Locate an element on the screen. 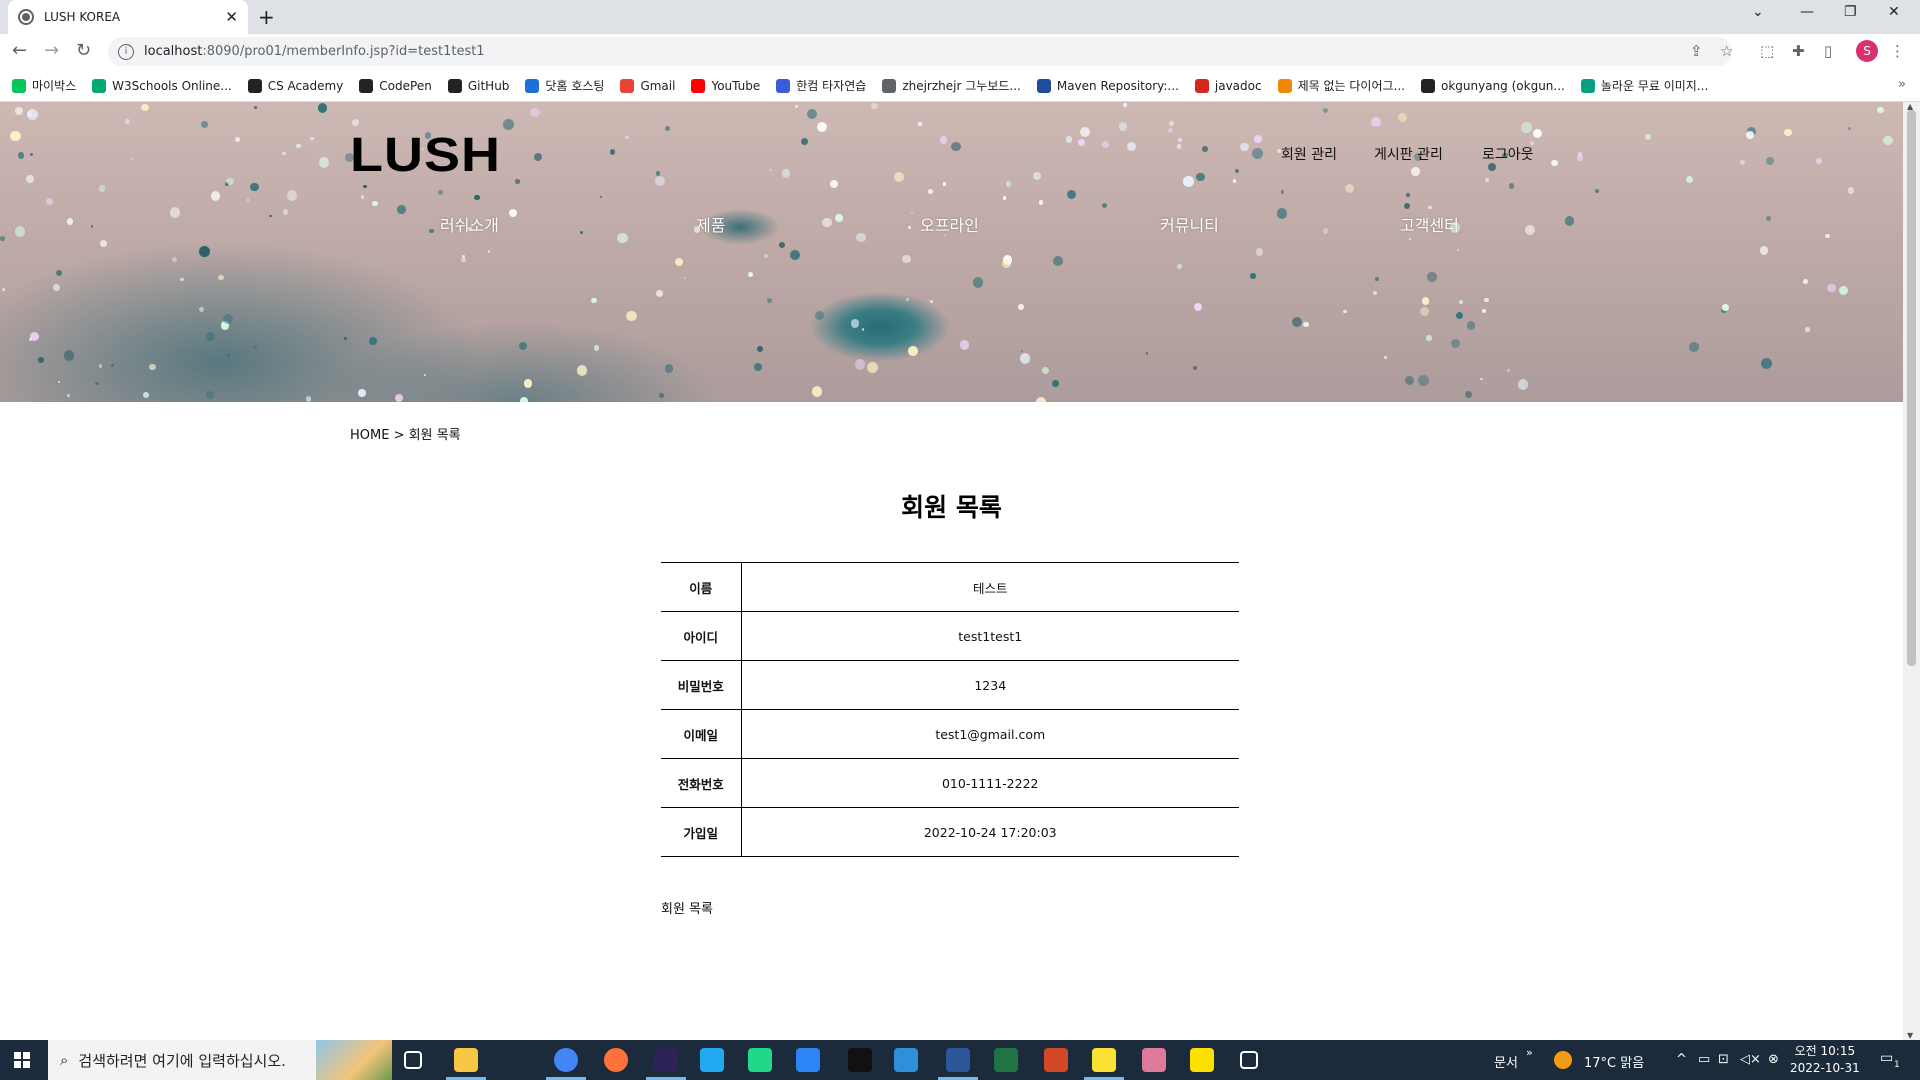 Image resolution: width=1920 pixels, height=1080 pixels. scrollbar-thumb is located at coordinates (1911, 388).